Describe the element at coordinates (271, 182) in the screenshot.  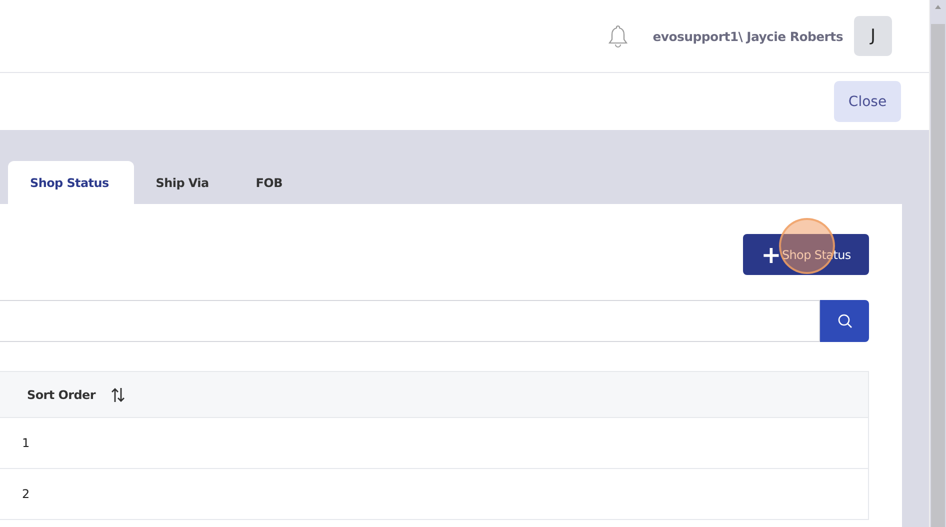
I see `tab: FOB` at that location.